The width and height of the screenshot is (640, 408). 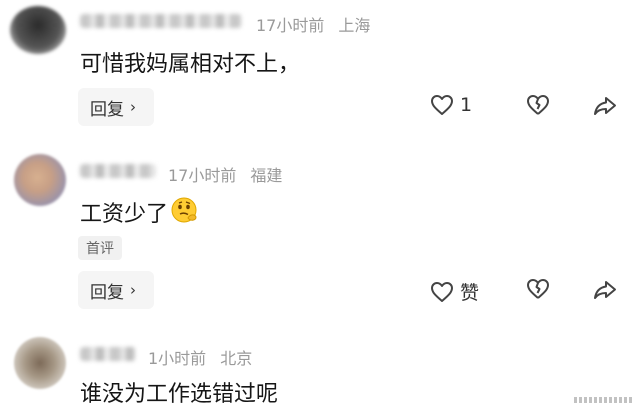 I want to click on thinking-face-emoji, so click(x=185, y=213).